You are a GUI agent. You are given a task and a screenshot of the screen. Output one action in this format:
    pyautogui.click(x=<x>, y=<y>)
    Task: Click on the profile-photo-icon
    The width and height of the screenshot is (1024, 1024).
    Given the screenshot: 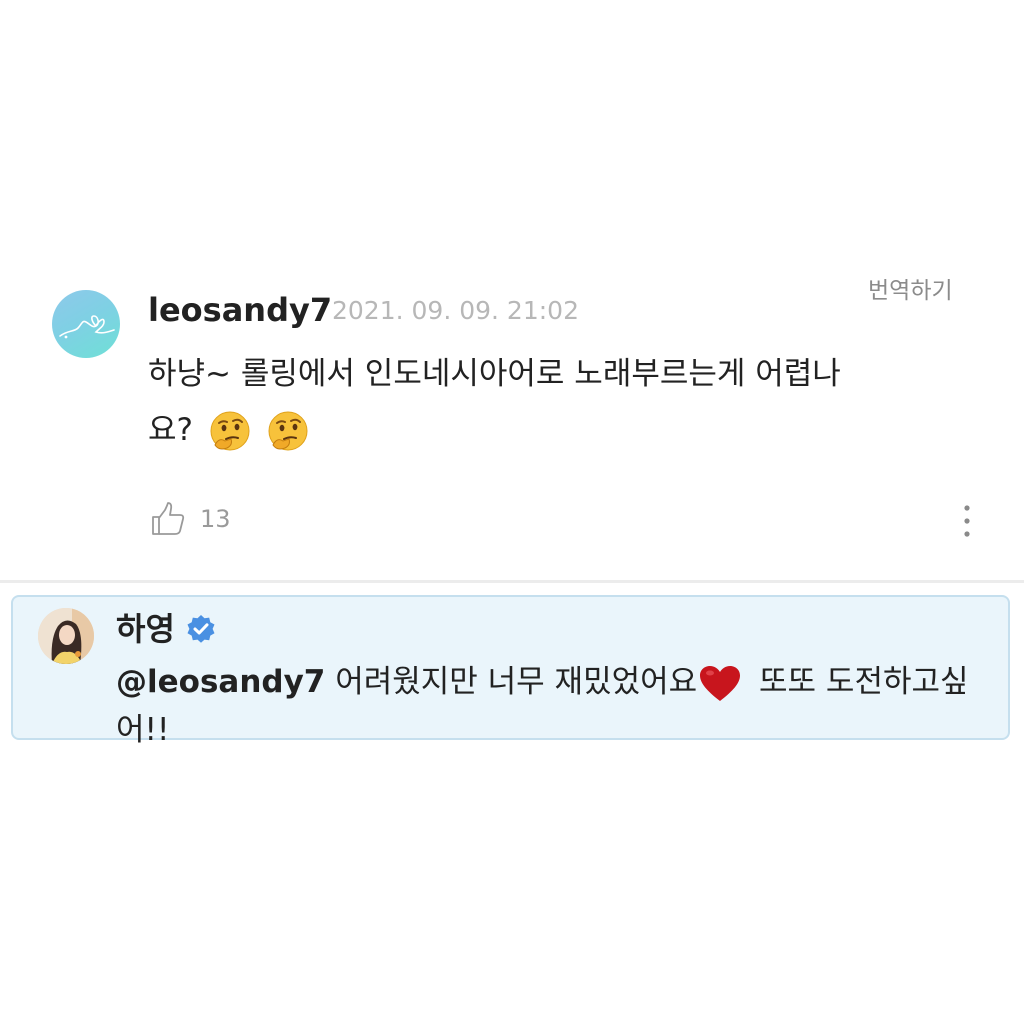 What is the action you would take?
    pyautogui.click(x=66, y=636)
    